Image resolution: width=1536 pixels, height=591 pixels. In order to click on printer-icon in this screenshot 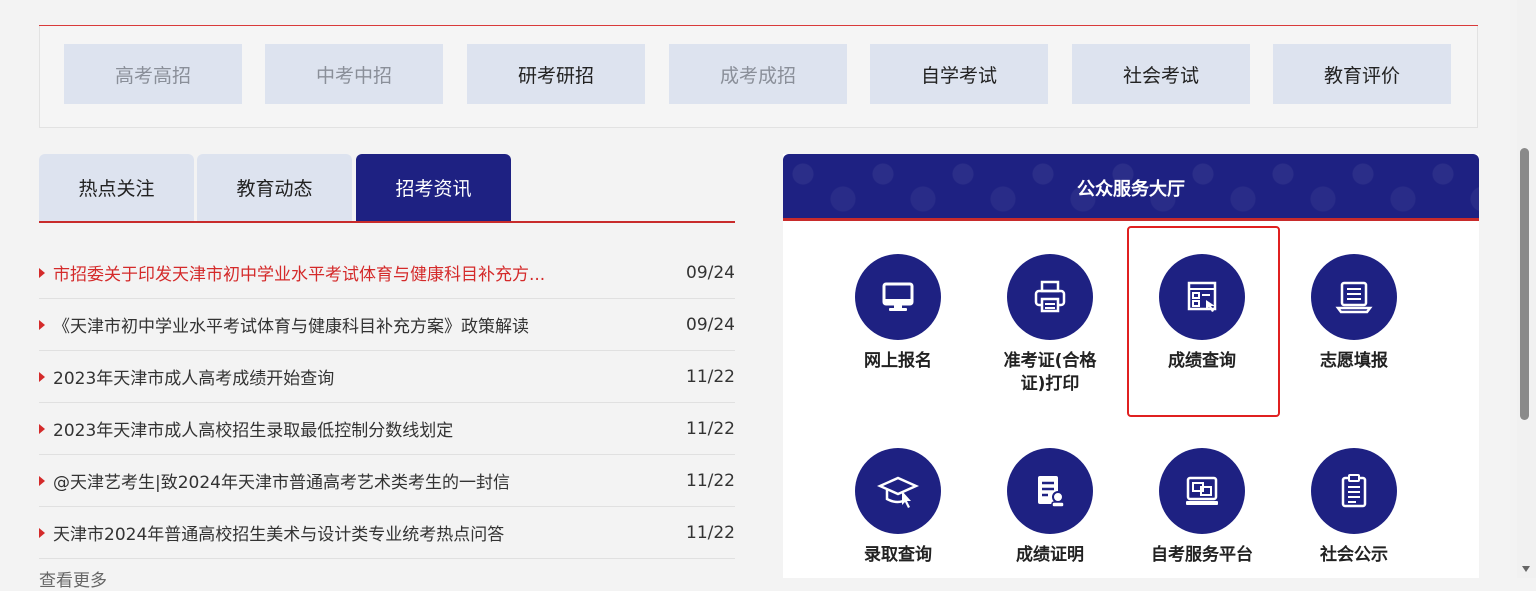, I will do `click(1050, 297)`.